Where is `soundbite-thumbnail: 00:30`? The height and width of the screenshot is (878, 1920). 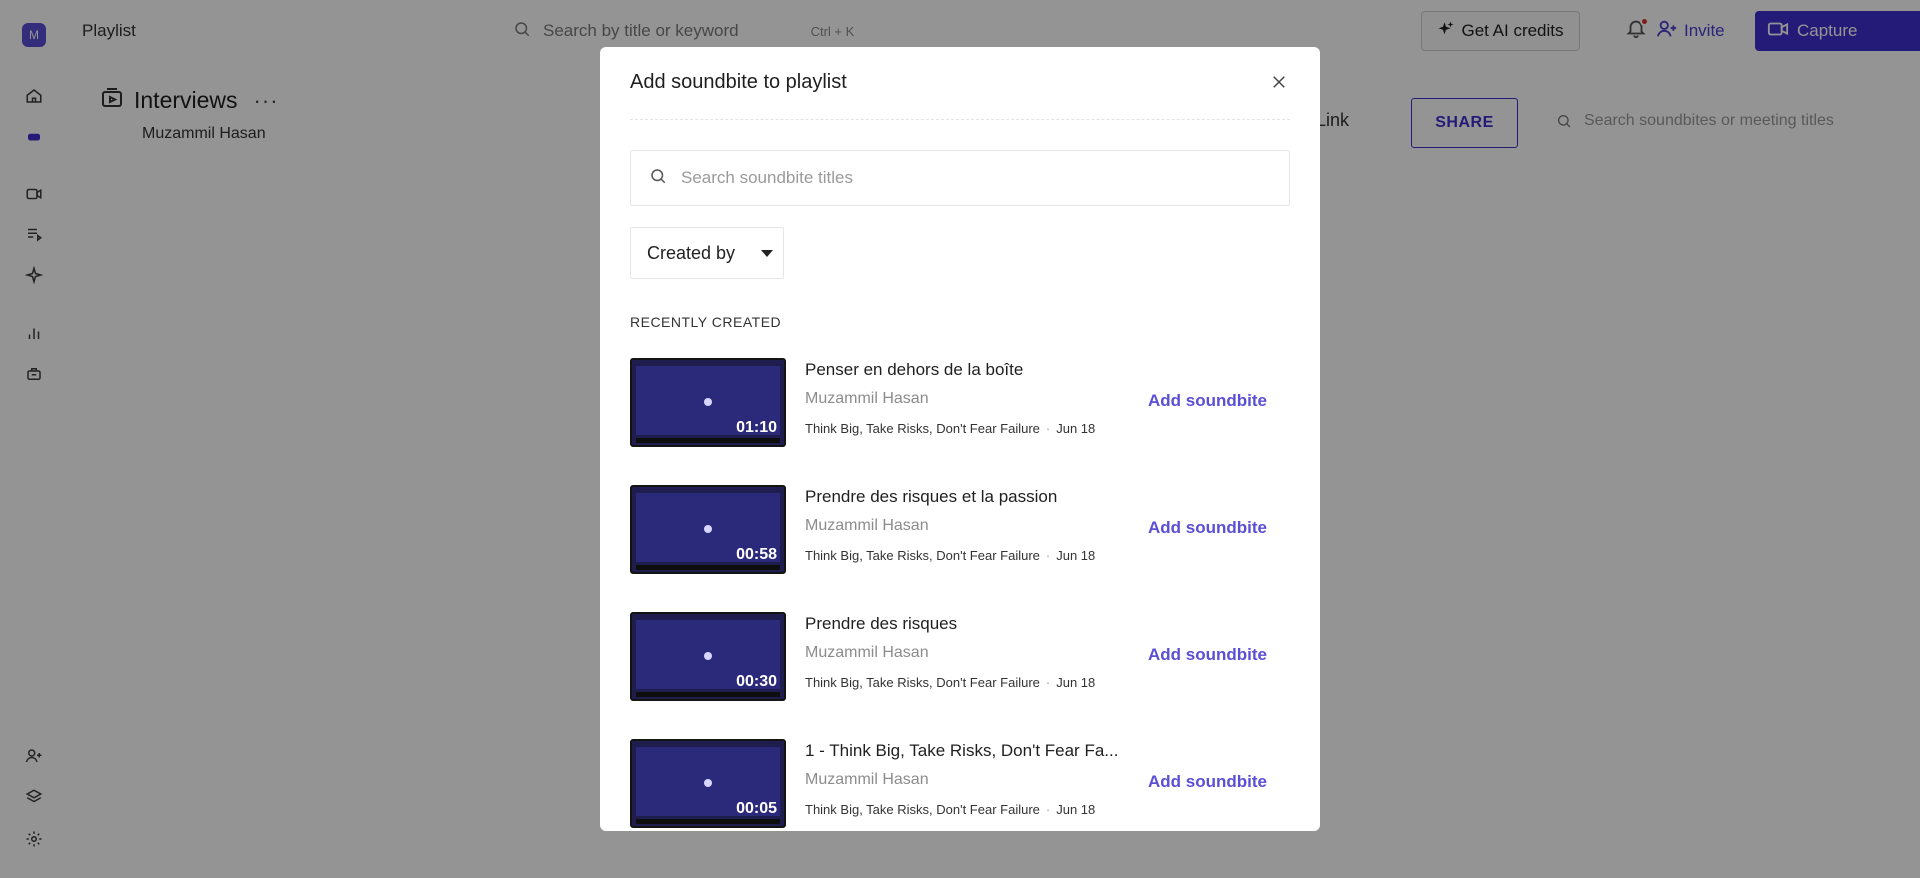
soundbite-thumbnail: 00:30 is located at coordinates (708, 656).